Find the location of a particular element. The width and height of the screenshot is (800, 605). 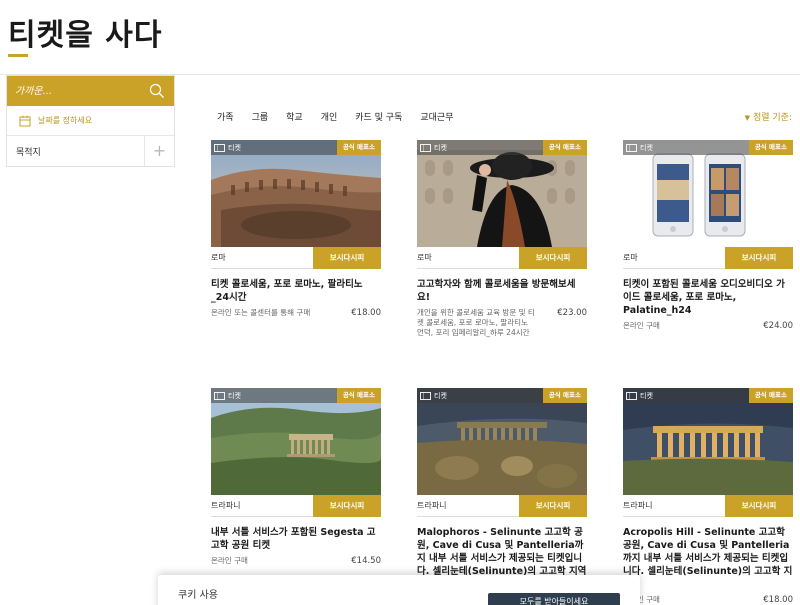

category-tabs: 가족 그룹 학교 개인 카드 및 구독 교대근무 is located at coordinates (344, 116).